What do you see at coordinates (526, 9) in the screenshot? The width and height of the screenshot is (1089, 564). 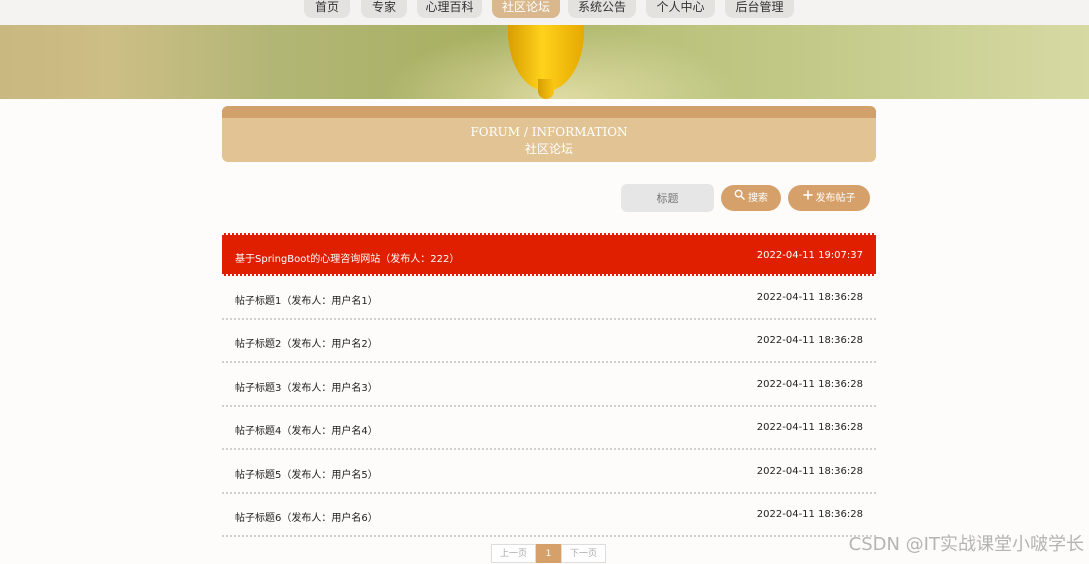 I see `nav-item-forum: 社区论坛` at bounding box center [526, 9].